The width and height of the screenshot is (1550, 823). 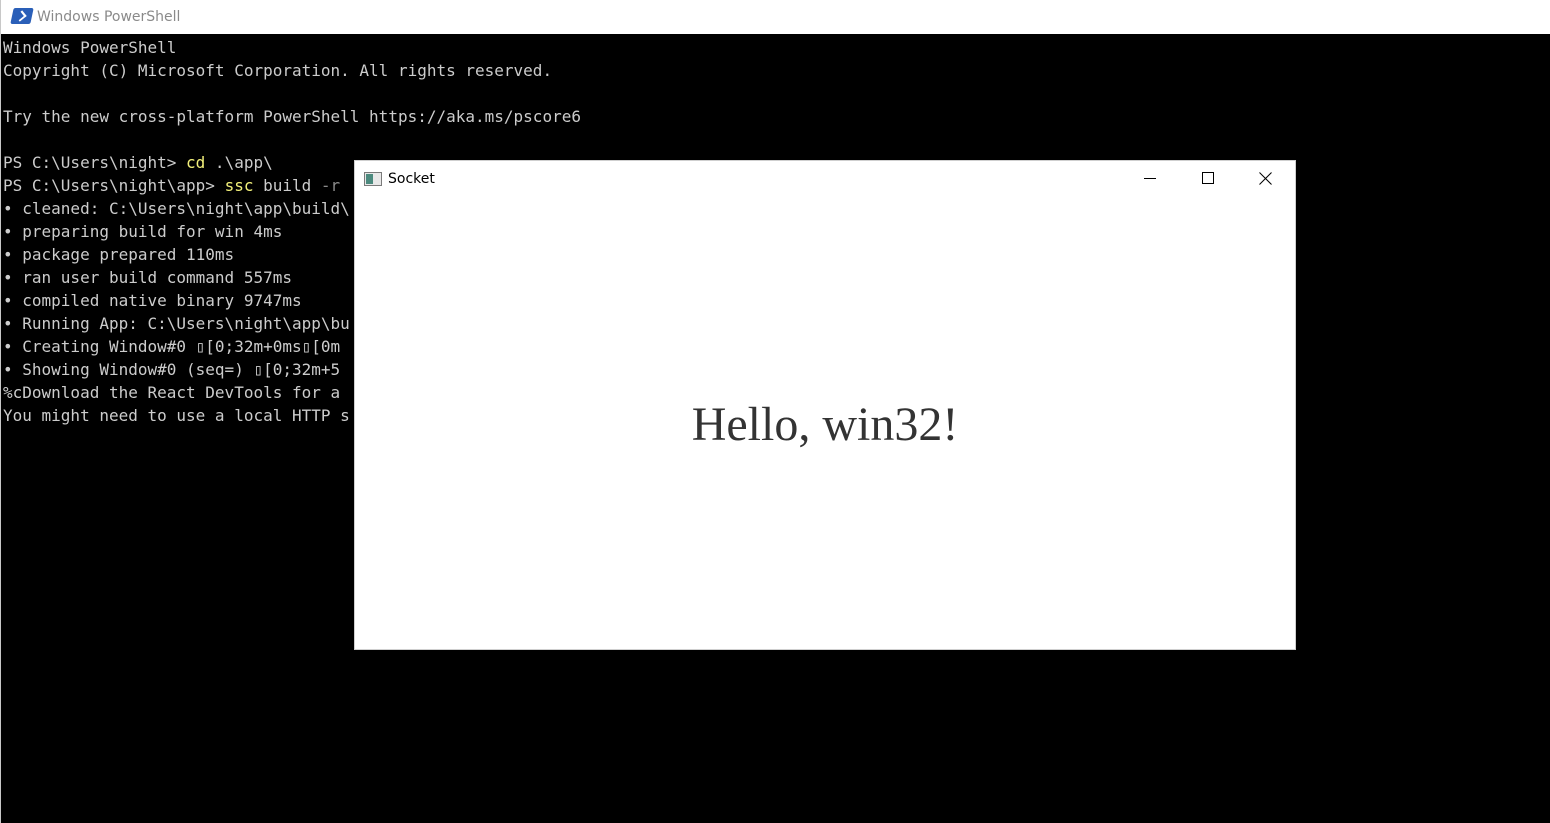 I want to click on powershell-title: Windows PowerShell, so click(x=109, y=17).